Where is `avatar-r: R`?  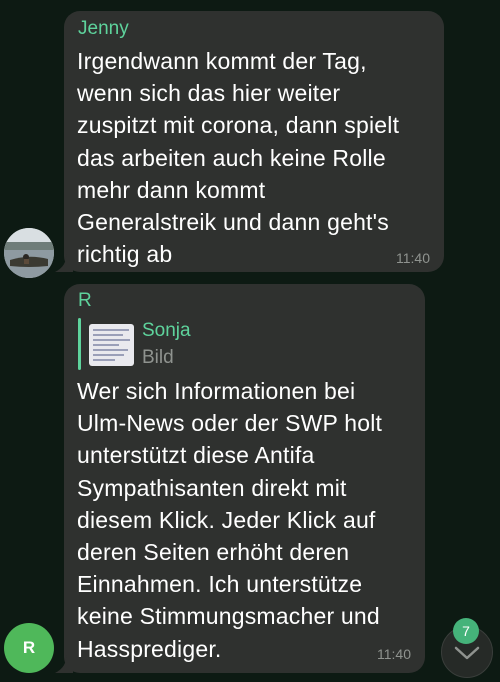 avatar-r: R is located at coordinates (29, 648).